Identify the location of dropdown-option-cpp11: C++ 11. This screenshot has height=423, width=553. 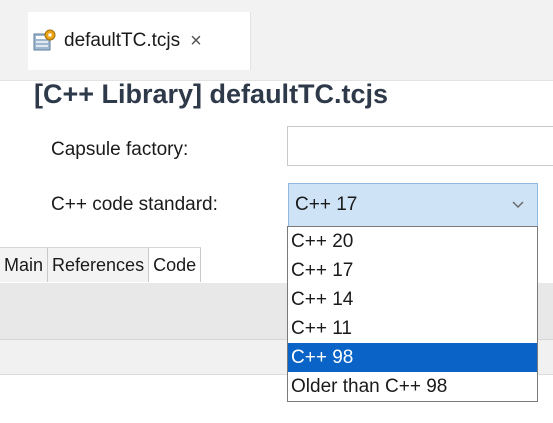
(412, 328).